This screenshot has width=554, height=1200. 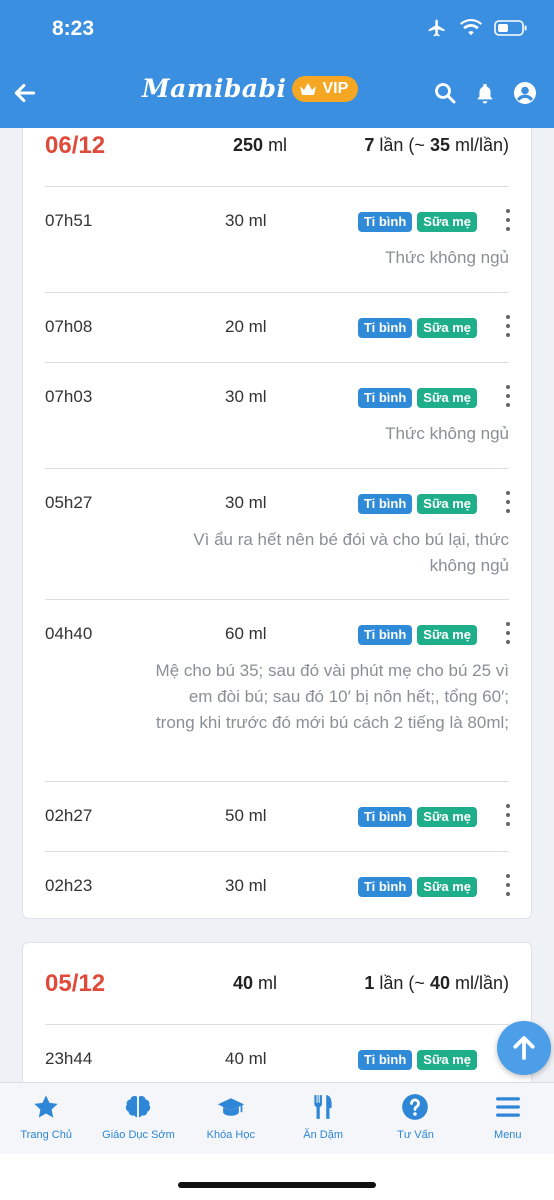 What do you see at coordinates (260, 145) in the screenshot?
I see `day-total: 250 ml` at bounding box center [260, 145].